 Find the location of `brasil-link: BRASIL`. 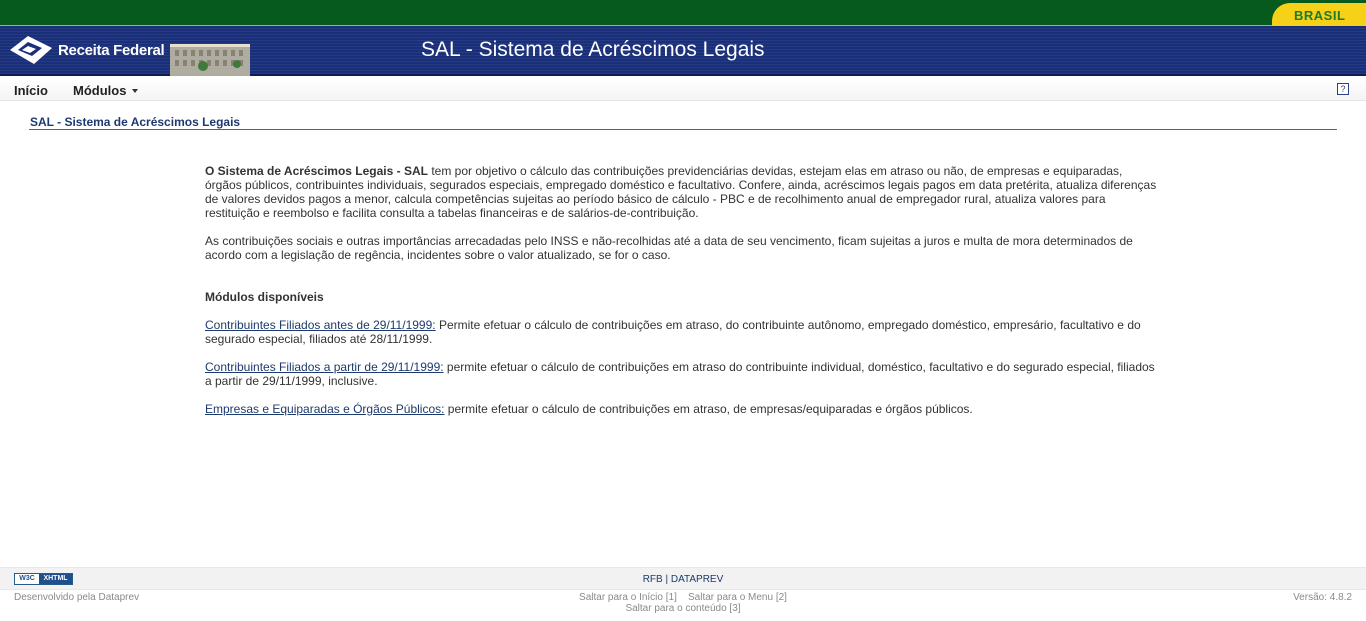

brasil-link: BRASIL is located at coordinates (1319, 14).